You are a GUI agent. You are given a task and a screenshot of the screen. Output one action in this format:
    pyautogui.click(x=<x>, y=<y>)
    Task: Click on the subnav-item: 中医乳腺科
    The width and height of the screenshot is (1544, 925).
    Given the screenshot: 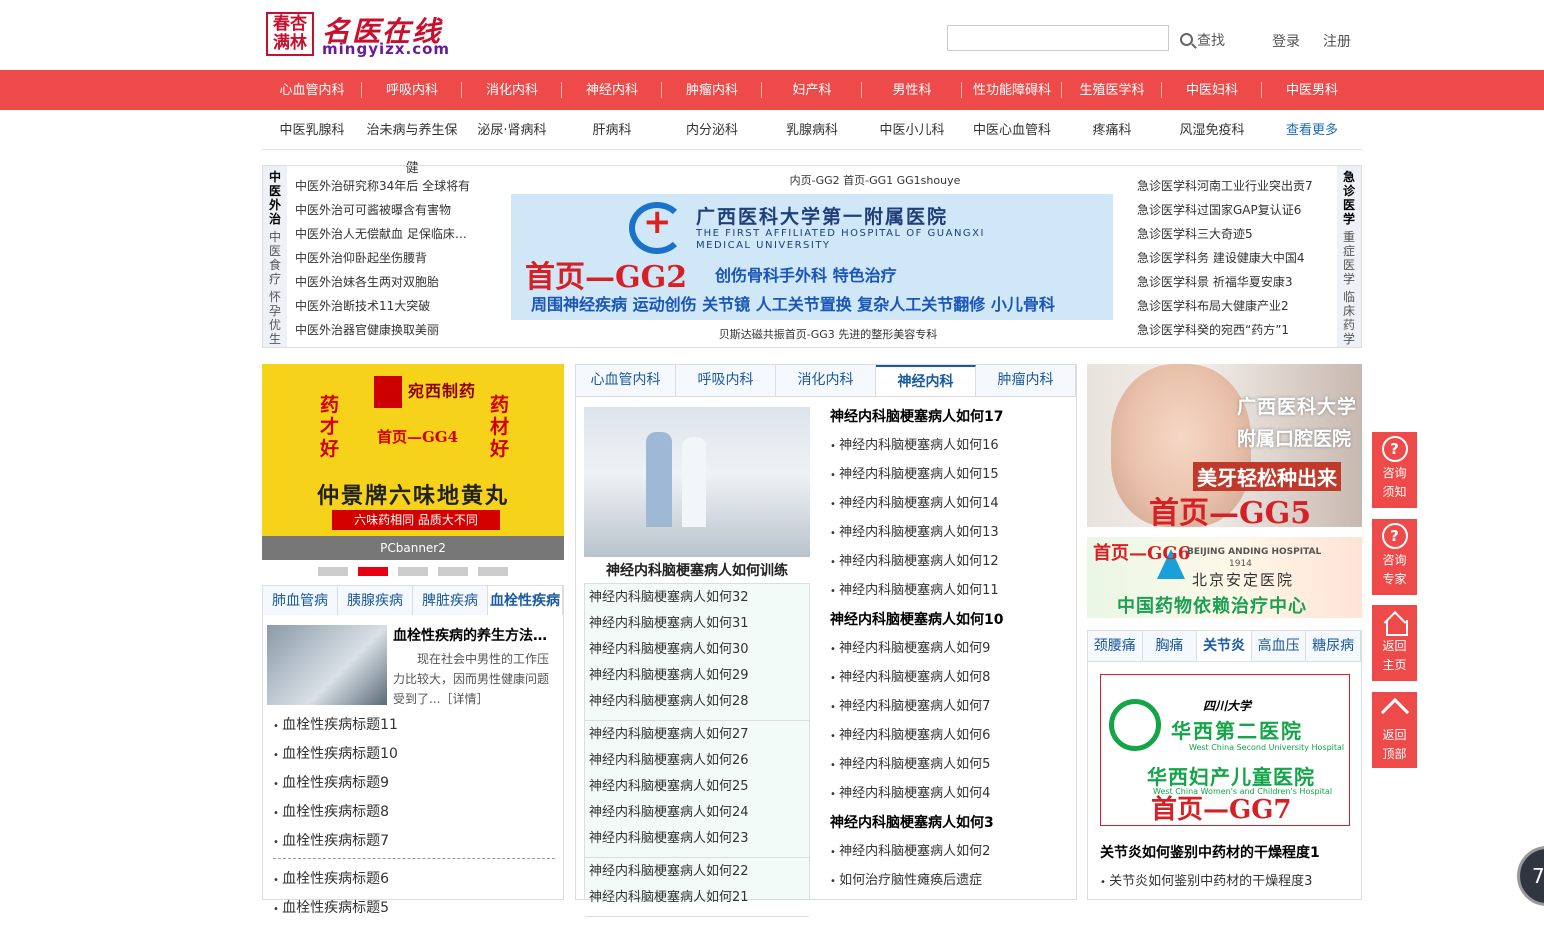 What is the action you would take?
    pyautogui.click(x=312, y=130)
    